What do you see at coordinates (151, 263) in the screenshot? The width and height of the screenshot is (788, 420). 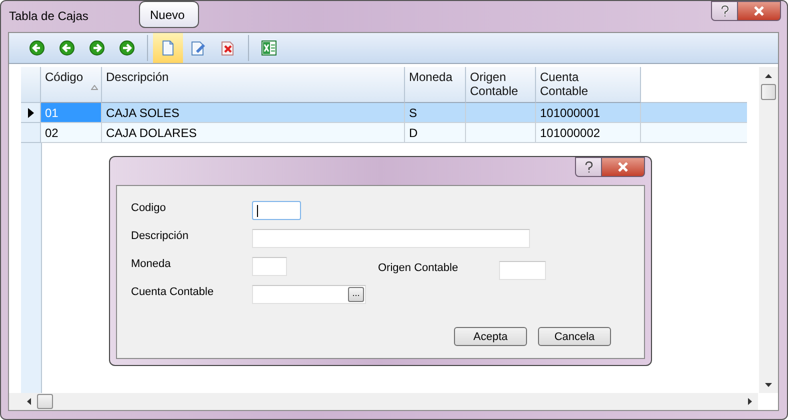 I see `field-label: Moneda` at bounding box center [151, 263].